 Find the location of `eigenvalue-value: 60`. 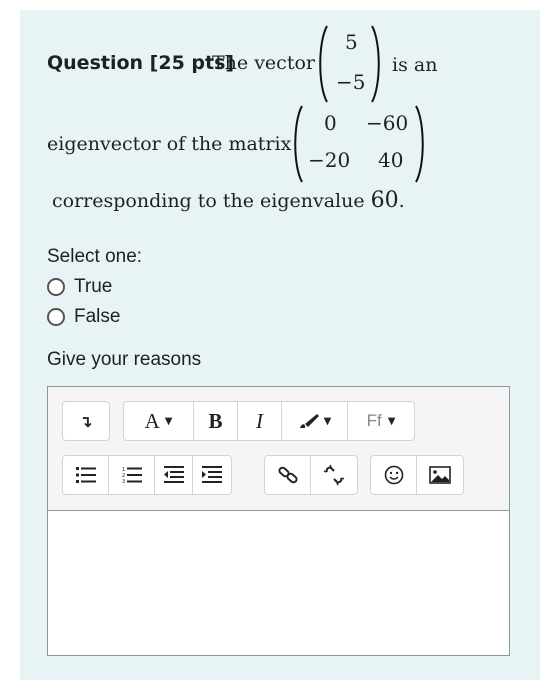

eigenvalue-value: 60 is located at coordinates (384, 200).